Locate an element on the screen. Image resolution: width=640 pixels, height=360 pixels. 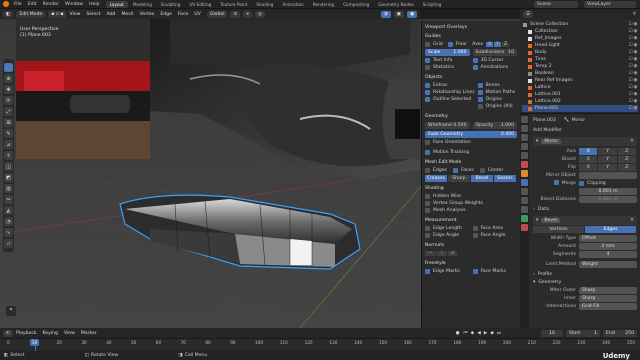
bevel-modifier-name: Bevel is located at coordinates (551, 220).